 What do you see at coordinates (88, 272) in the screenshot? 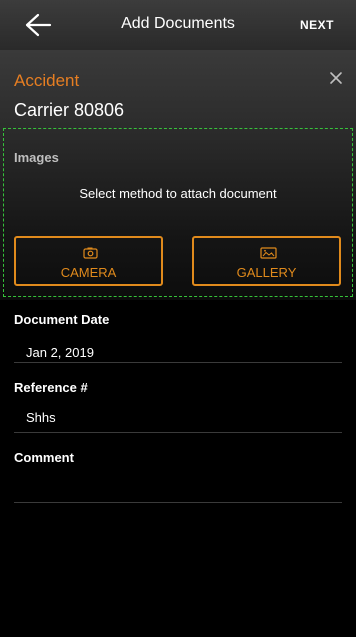
I see `camera-button-label: CAMERA` at bounding box center [88, 272].